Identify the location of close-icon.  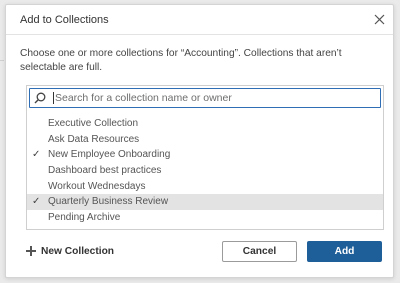
(379, 19).